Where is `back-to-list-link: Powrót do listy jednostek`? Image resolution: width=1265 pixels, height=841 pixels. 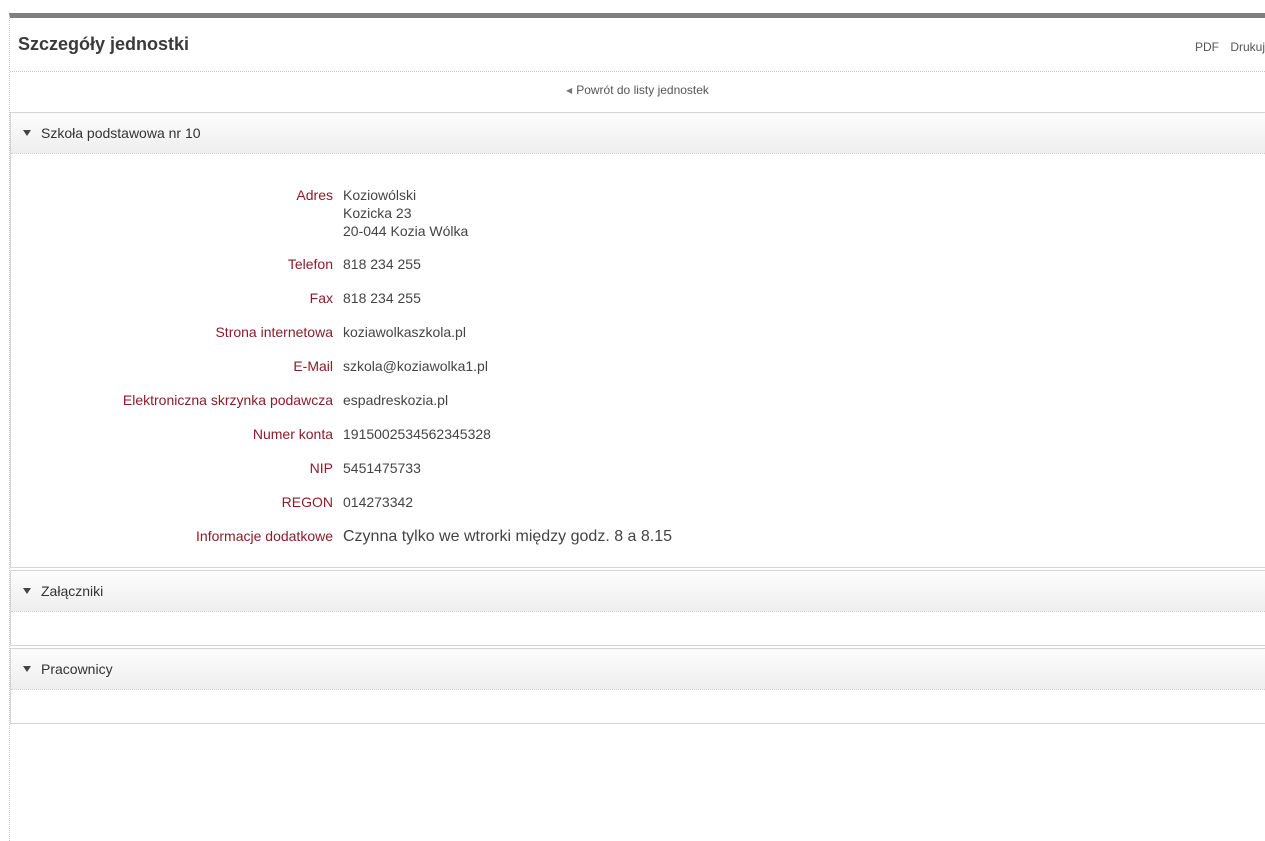 back-to-list-link: Powrót do listy jednostek is located at coordinates (642, 90).